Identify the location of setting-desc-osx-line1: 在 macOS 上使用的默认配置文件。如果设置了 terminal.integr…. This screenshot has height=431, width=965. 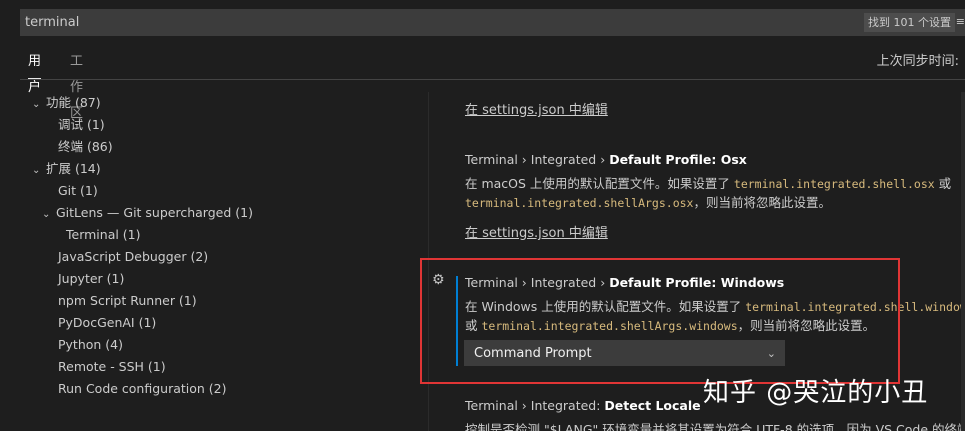
(708, 182).